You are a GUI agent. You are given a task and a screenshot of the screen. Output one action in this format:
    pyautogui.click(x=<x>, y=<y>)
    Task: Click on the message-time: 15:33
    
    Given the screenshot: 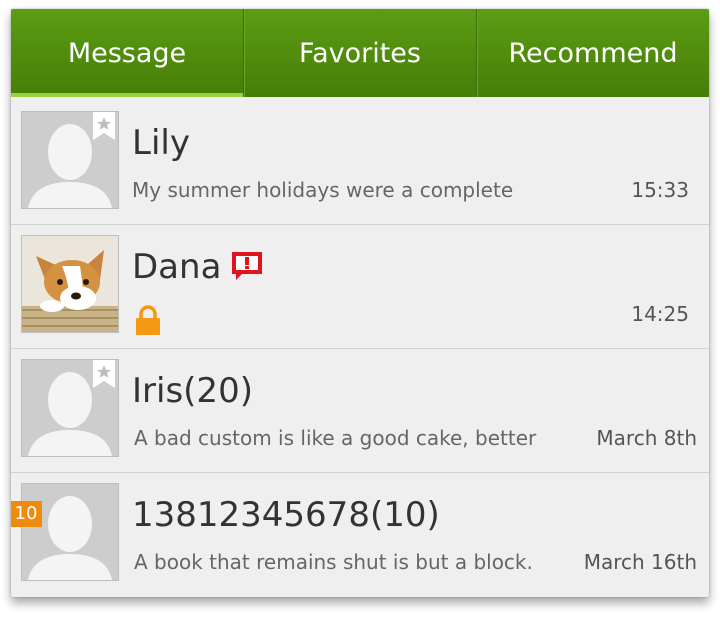 What is the action you would take?
    pyautogui.click(x=660, y=190)
    